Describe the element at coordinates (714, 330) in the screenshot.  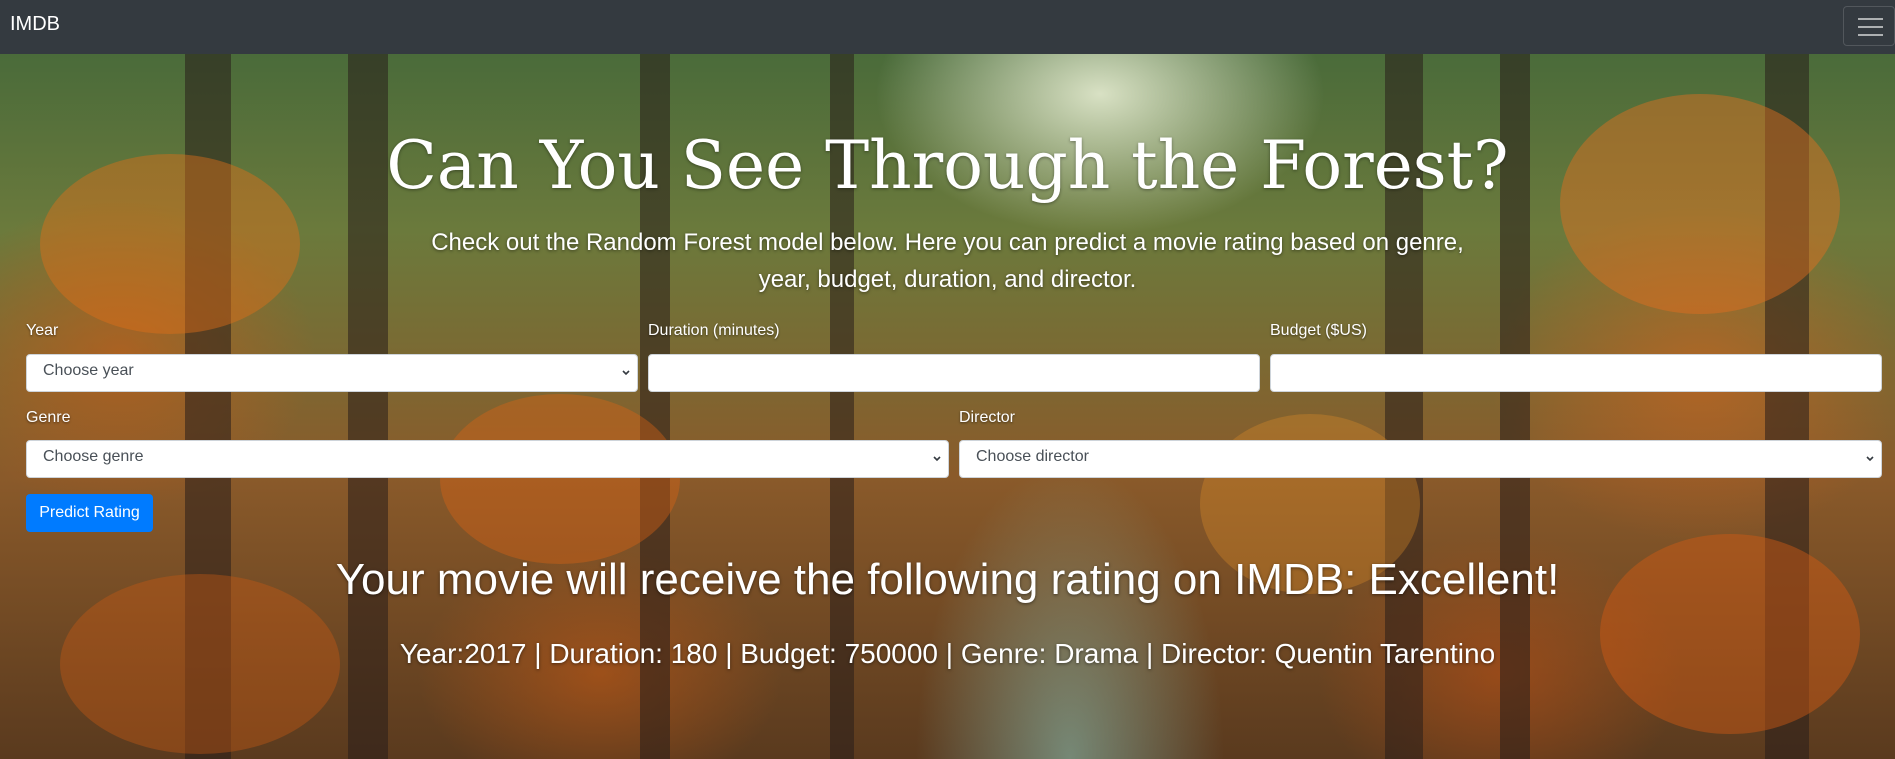
I see `duration-label: Duration (minutes)` at that location.